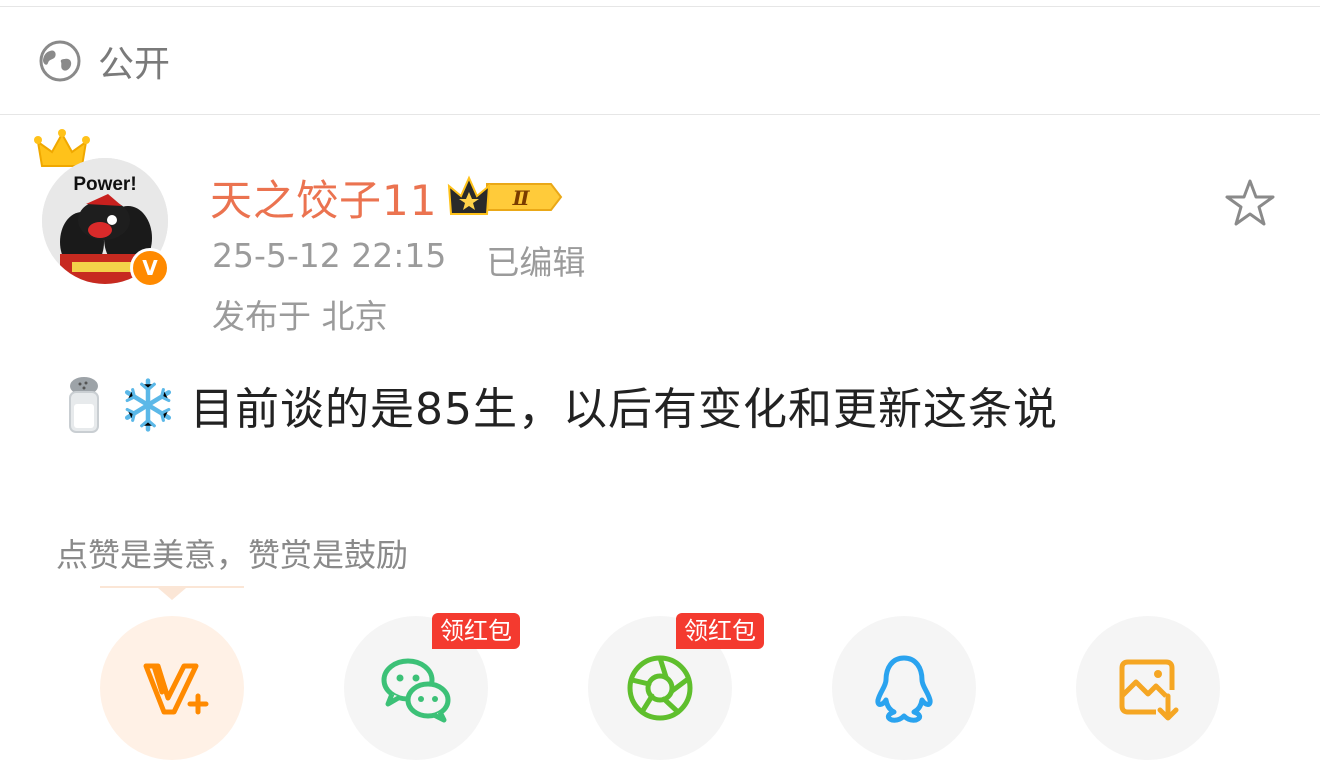 This screenshot has height=771, width=1320. What do you see at coordinates (232, 555) in the screenshot?
I see `reward-text: 点赞是美意，赞赏是鼓励` at bounding box center [232, 555].